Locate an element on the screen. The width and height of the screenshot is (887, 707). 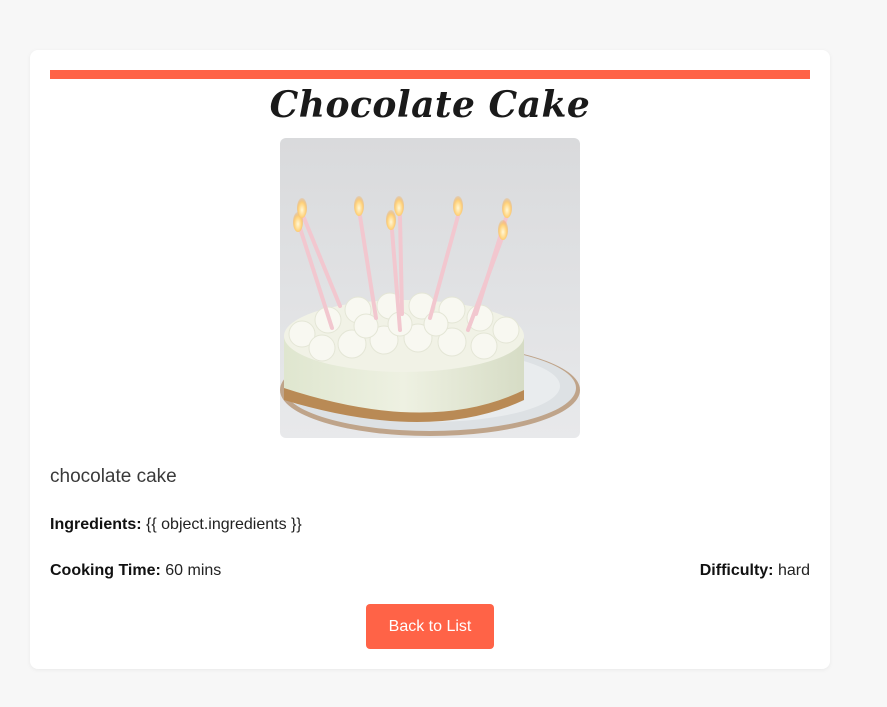
cooking-time-label: Cooking Time: is located at coordinates (105, 570).